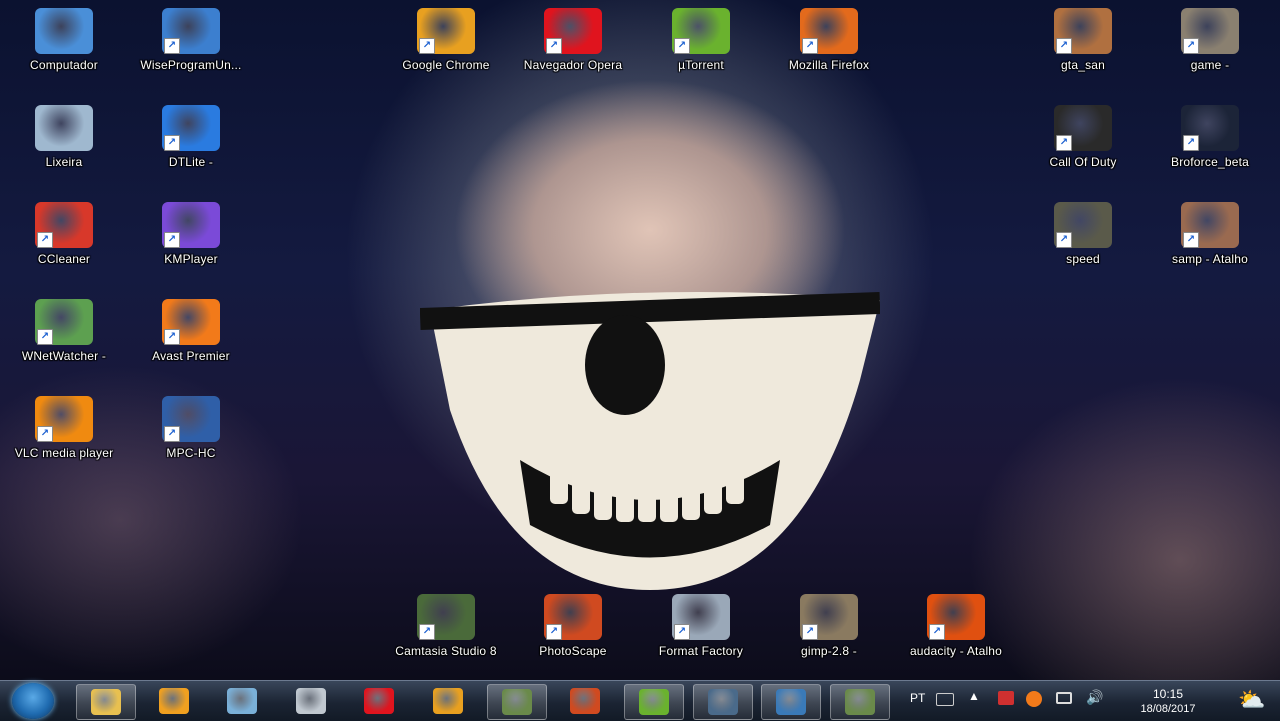 The width and height of the screenshot is (1280, 721). I want to click on desktop-icon-label: speed, so click(1083, 259).